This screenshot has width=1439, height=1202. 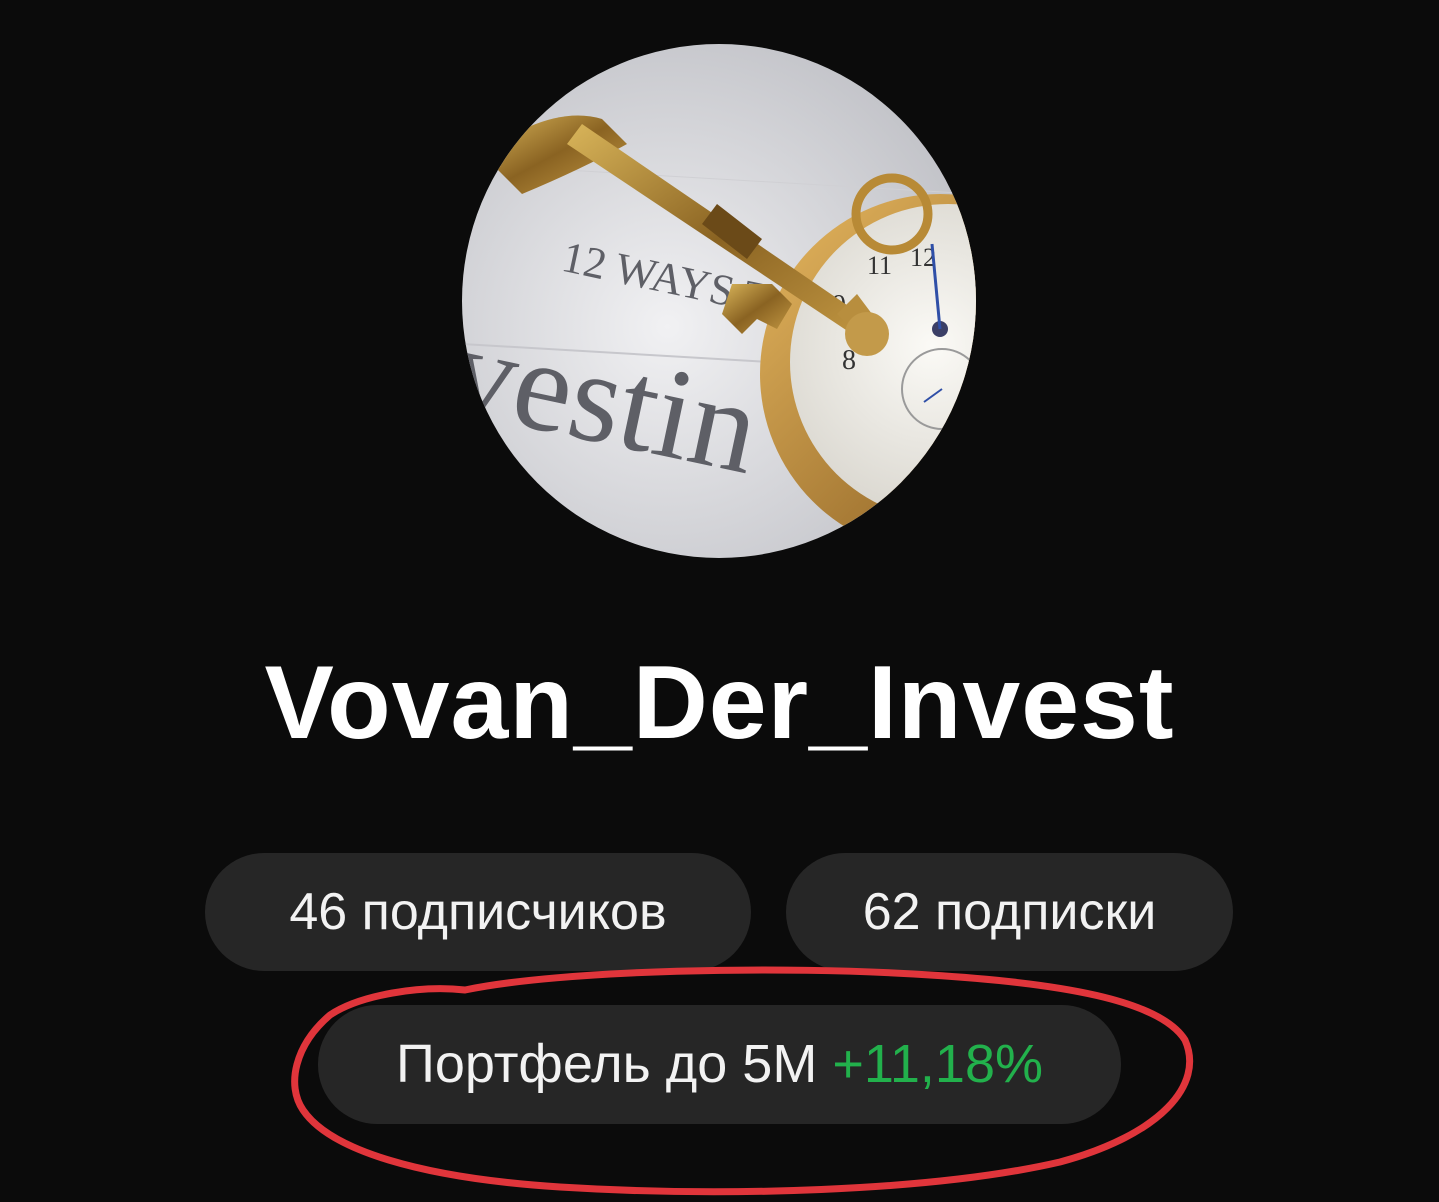 I want to click on followers-button: 46 подписчиков, so click(x=478, y=912).